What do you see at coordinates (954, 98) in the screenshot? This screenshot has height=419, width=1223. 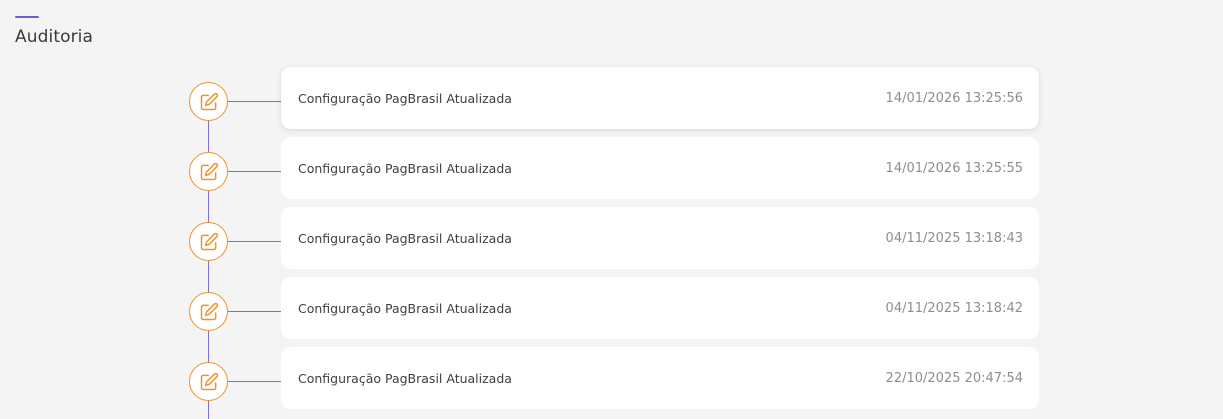 I see `audit-entry-datetime: 14/01/2026 13:25:56` at bounding box center [954, 98].